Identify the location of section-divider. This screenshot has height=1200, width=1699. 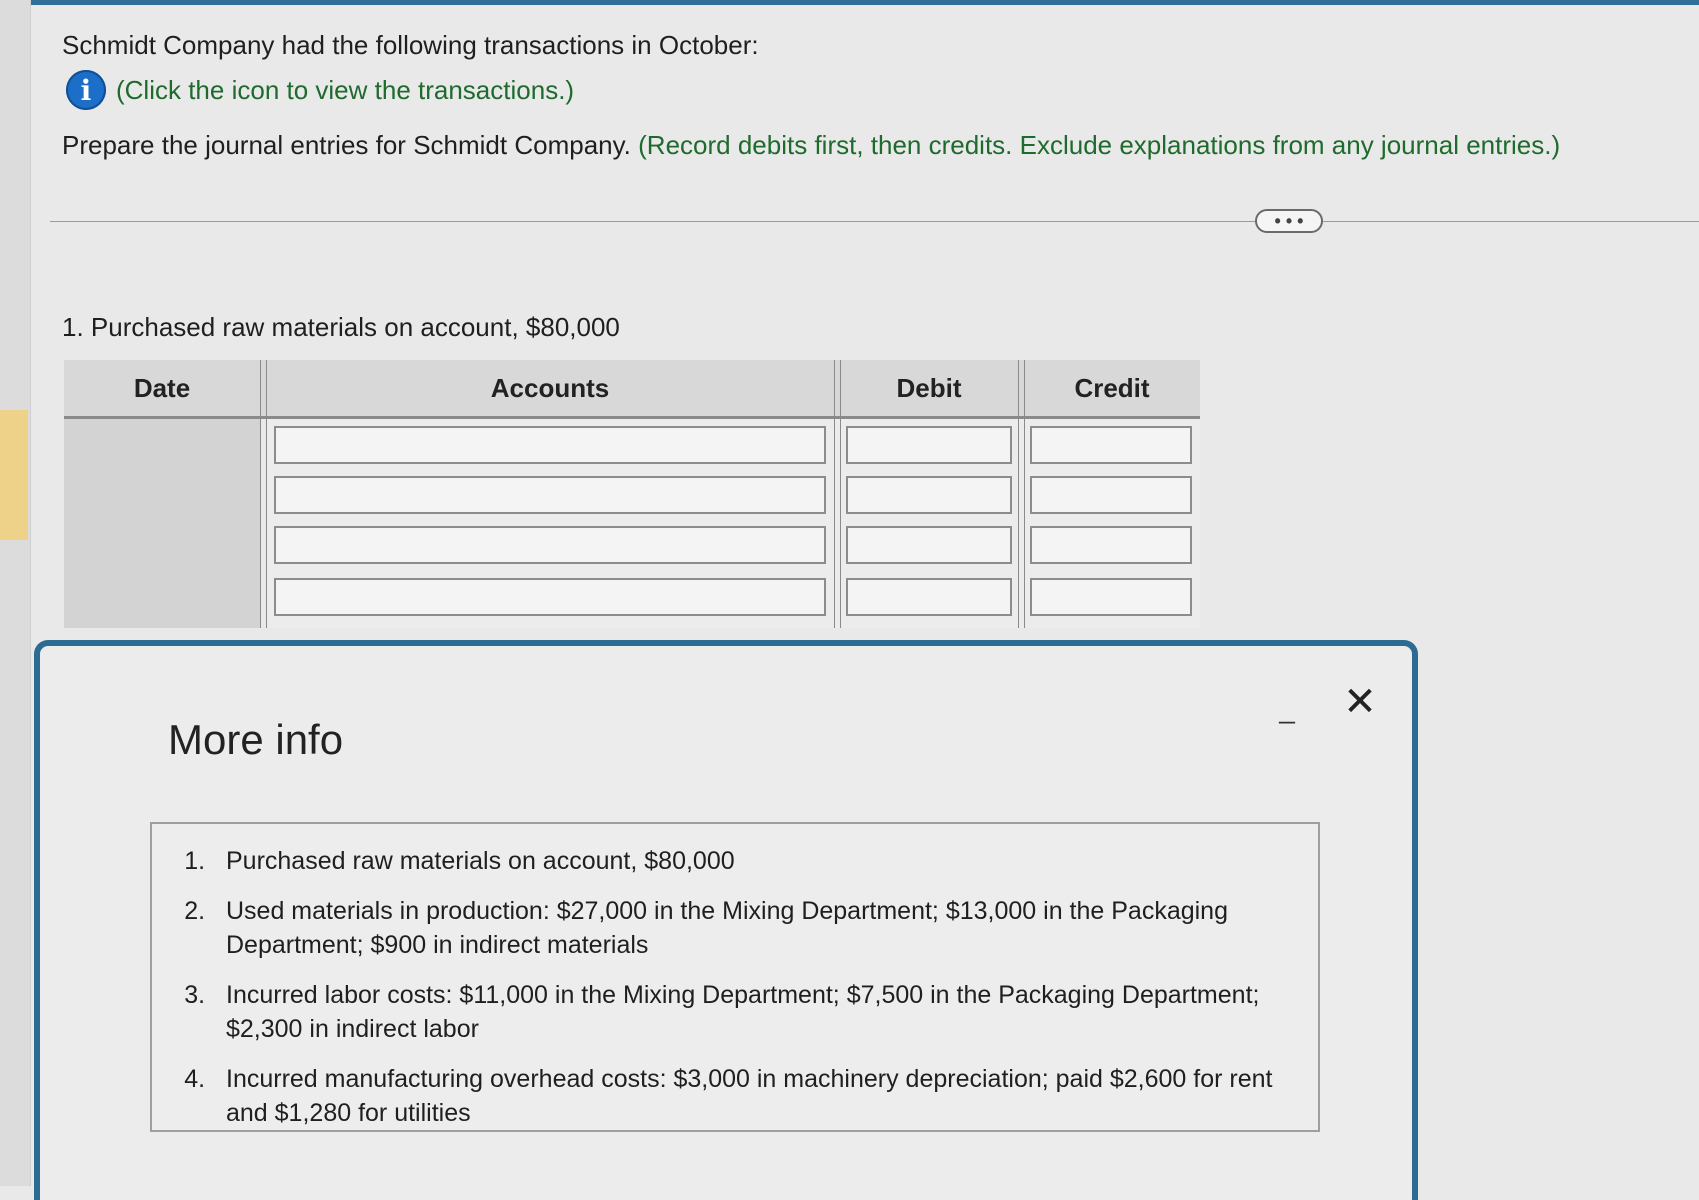
(874, 221).